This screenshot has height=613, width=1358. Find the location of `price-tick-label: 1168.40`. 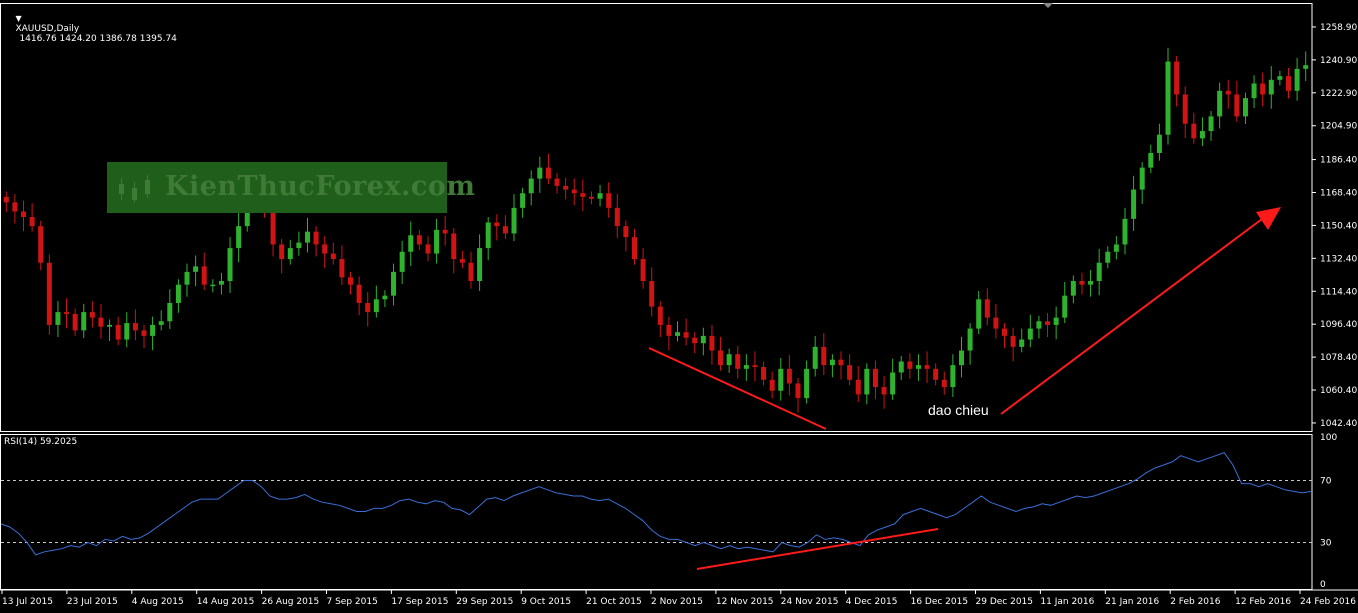

price-tick-label: 1168.40 is located at coordinates (1338, 193).